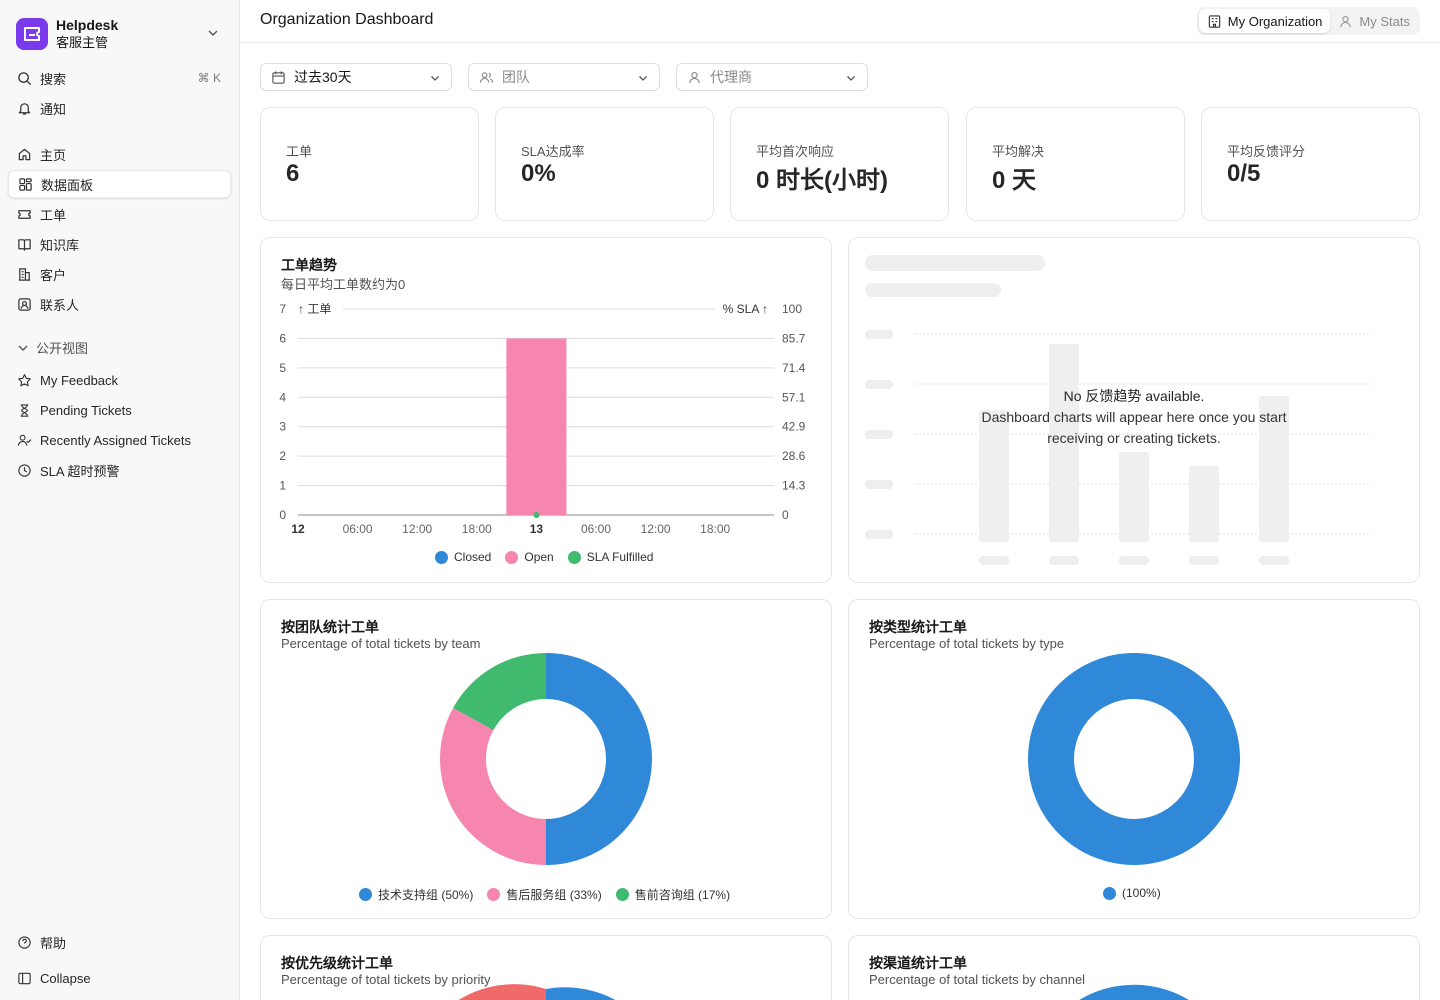 Image resolution: width=1440 pixels, height=1000 pixels. I want to click on legend-item-open: Open, so click(529, 557).